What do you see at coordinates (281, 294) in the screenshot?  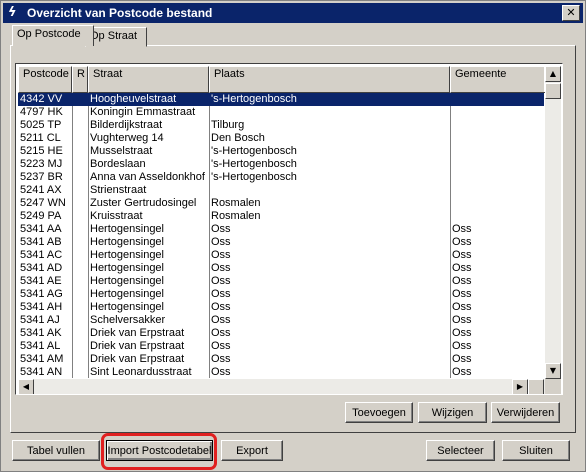 I see `table-row: 5341 AG Hertogensingel Oss Oss` at bounding box center [281, 294].